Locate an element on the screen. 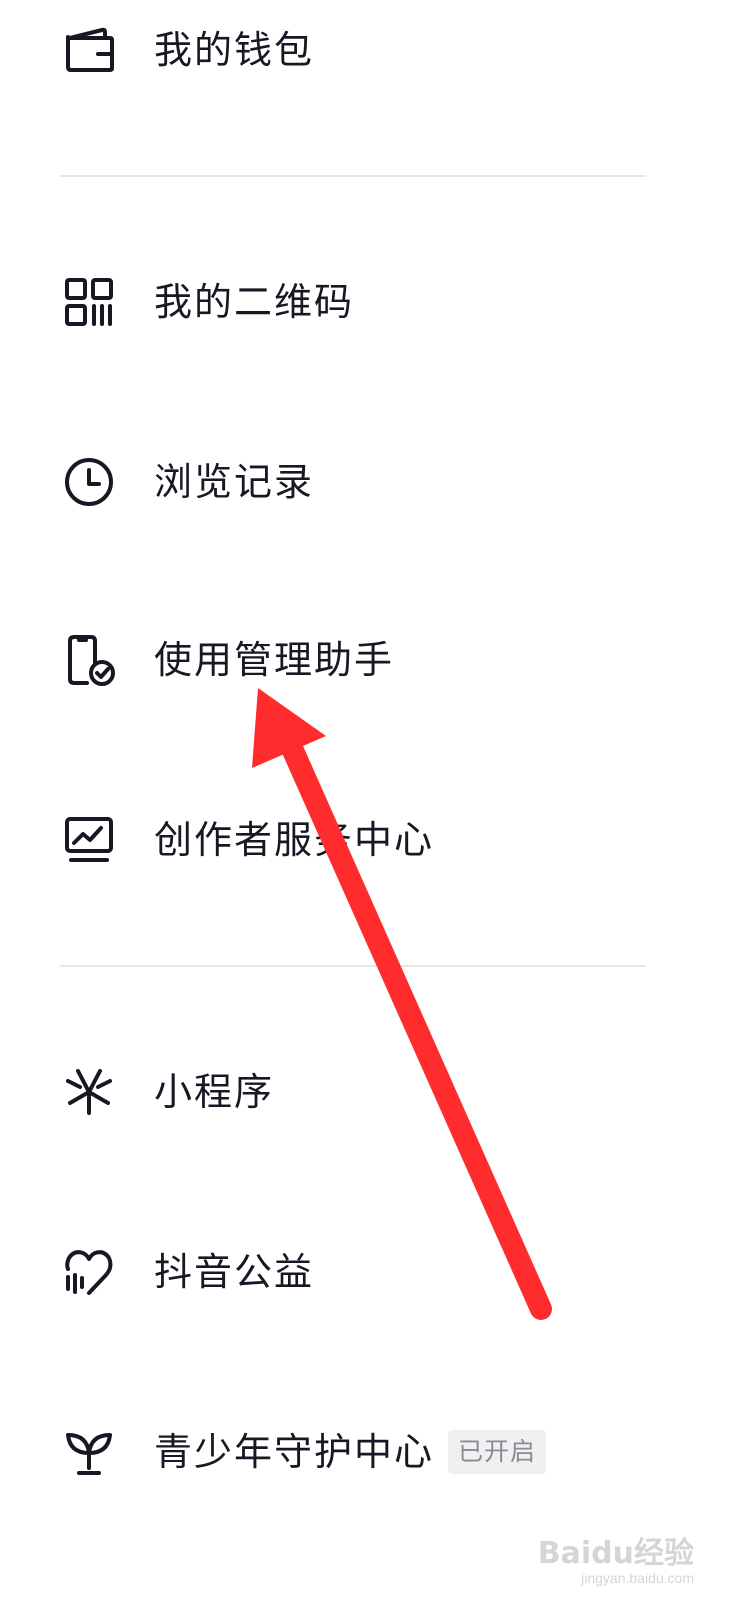 Image resolution: width=734 pixels, height=1624 pixels. phone-check-icon is located at coordinates (89, 660).